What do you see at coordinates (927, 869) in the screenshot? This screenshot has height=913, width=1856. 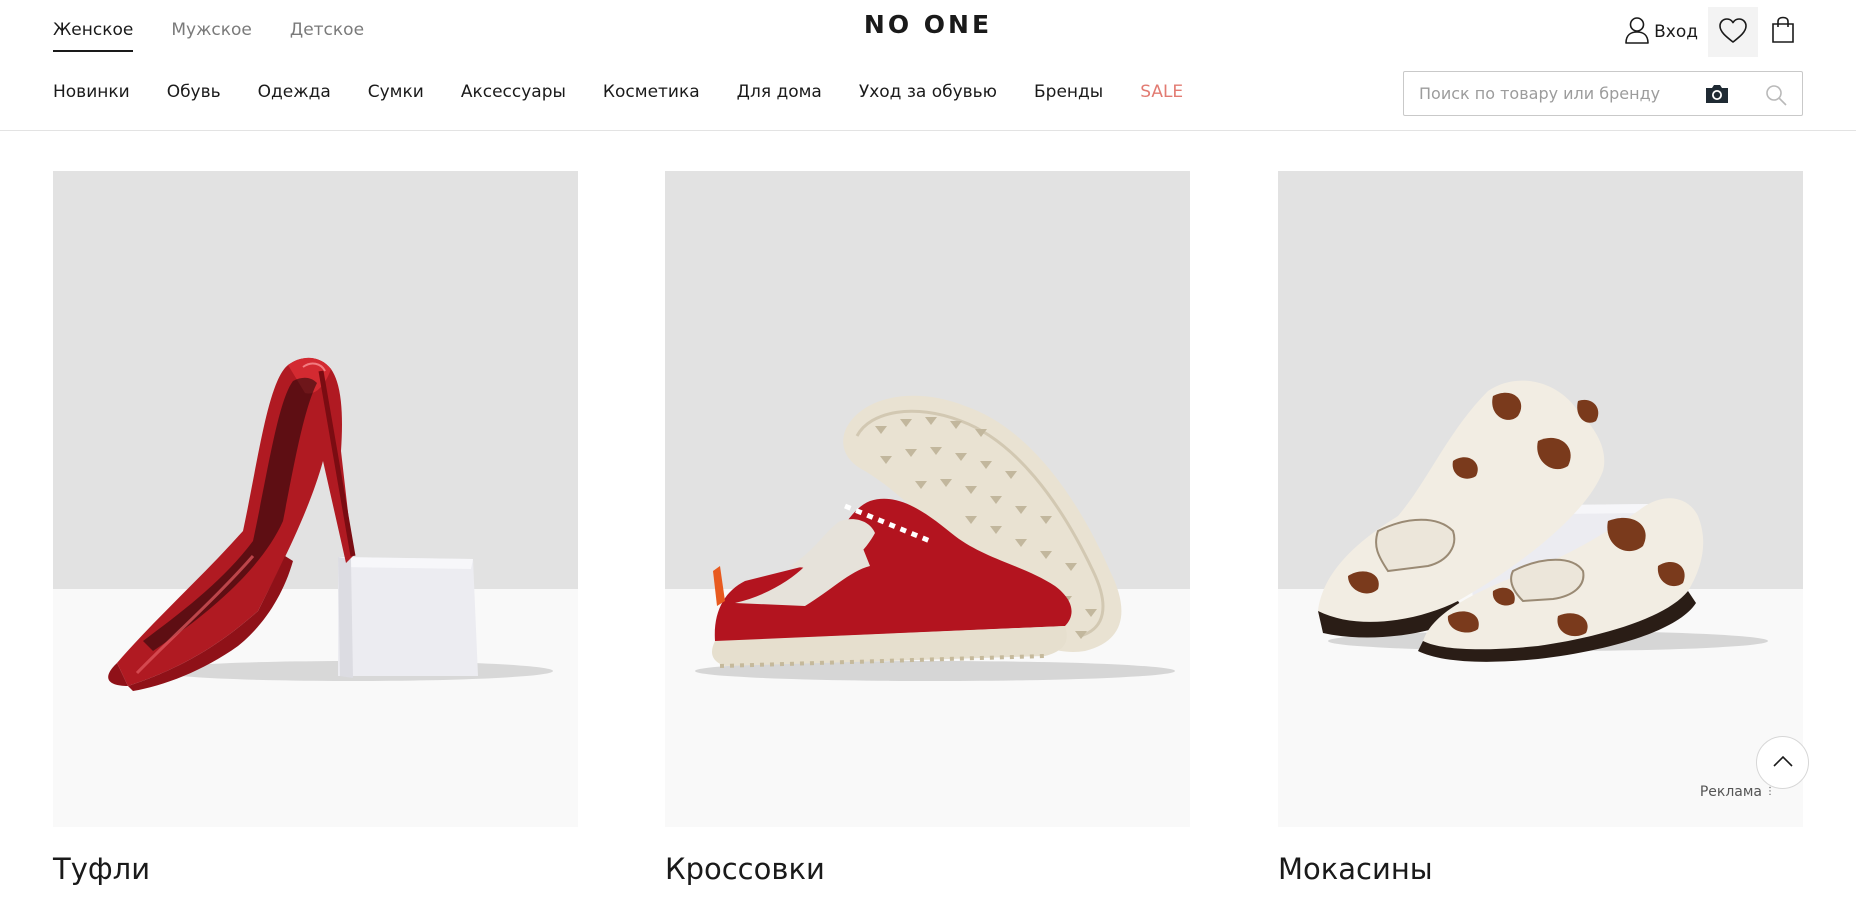 I see `category-title-sneakers: Кроссовки` at bounding box center [927, 869].